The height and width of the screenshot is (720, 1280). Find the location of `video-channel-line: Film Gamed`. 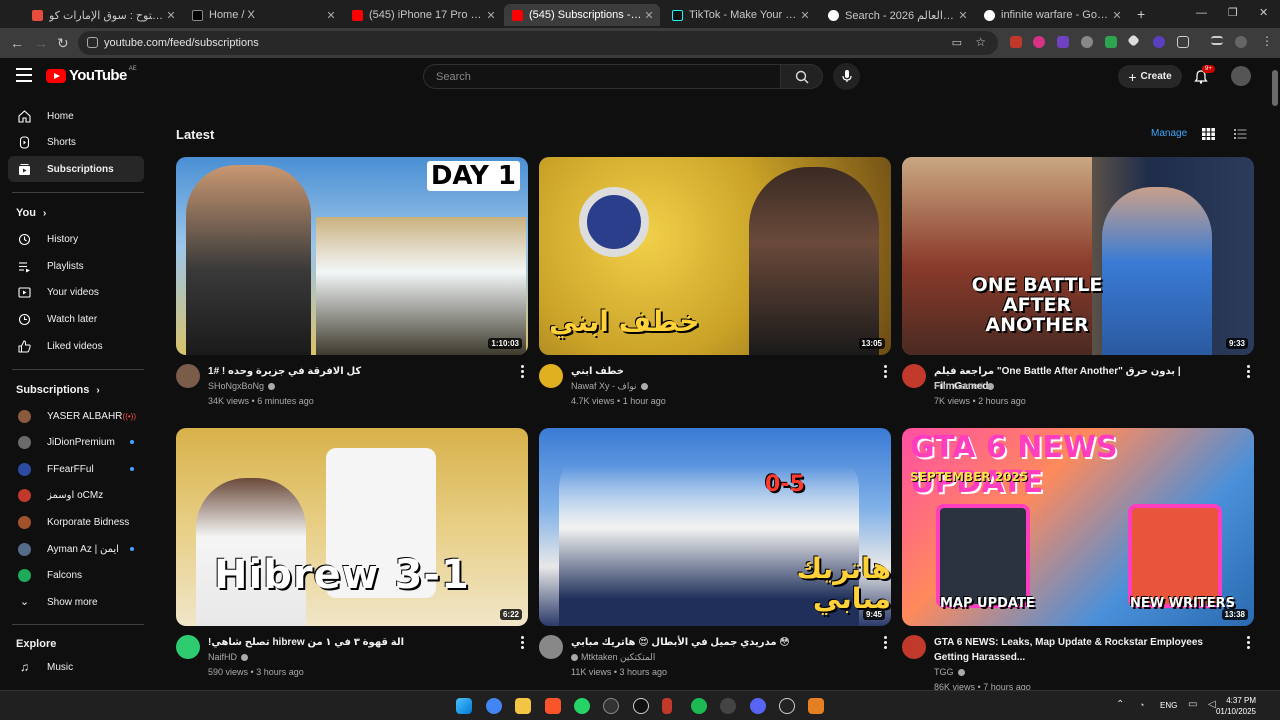

video-channel-line: Film Gamed is located at coordinates (964, 386).